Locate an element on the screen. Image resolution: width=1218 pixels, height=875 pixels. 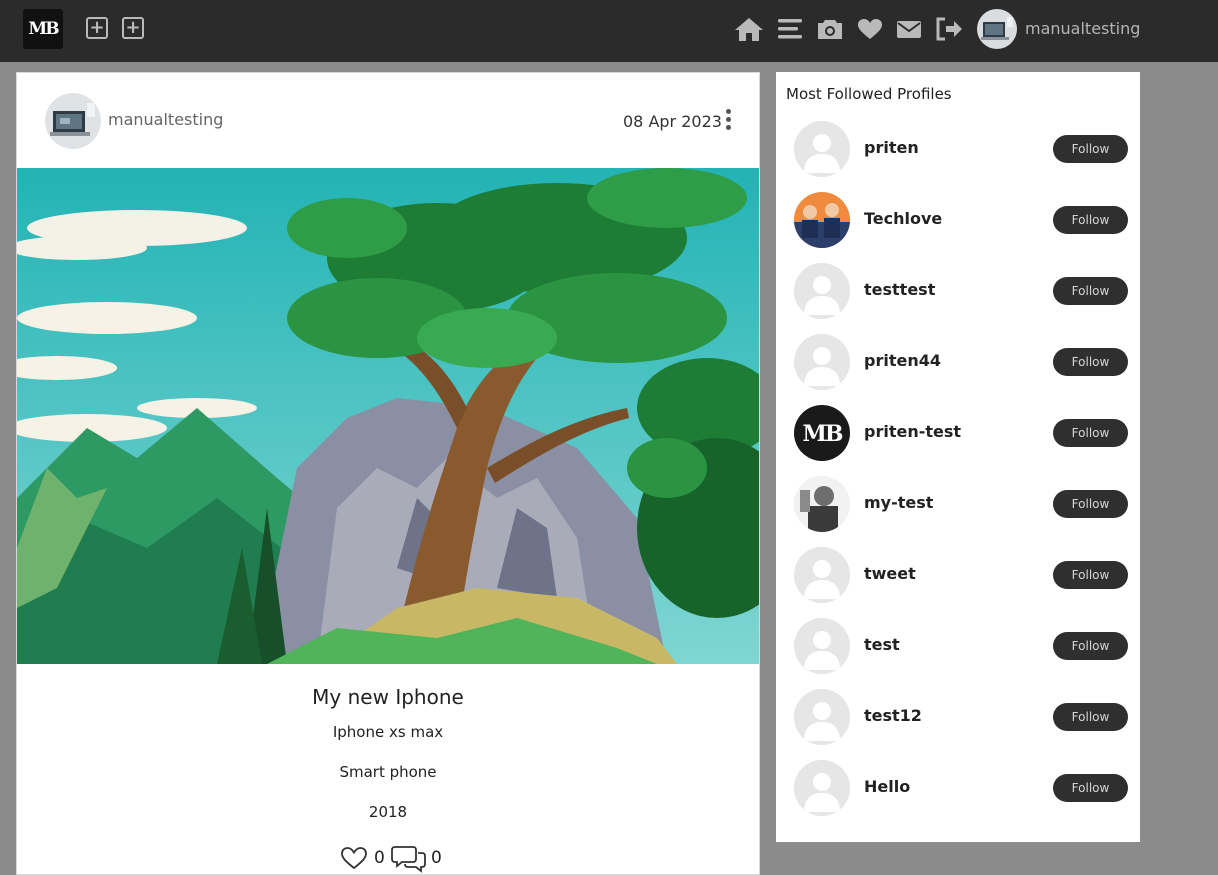
profile-row: testtest Follow is located at coordinates (958, 291).